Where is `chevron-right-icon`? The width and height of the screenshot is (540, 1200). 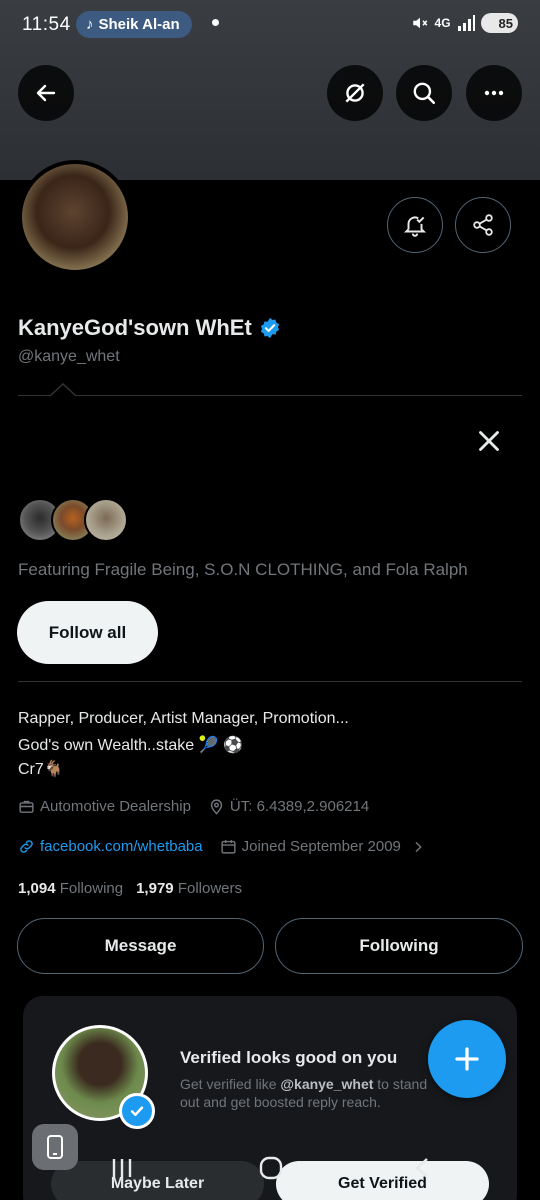
chevron-right-icon is located at coordinates (418, 847).